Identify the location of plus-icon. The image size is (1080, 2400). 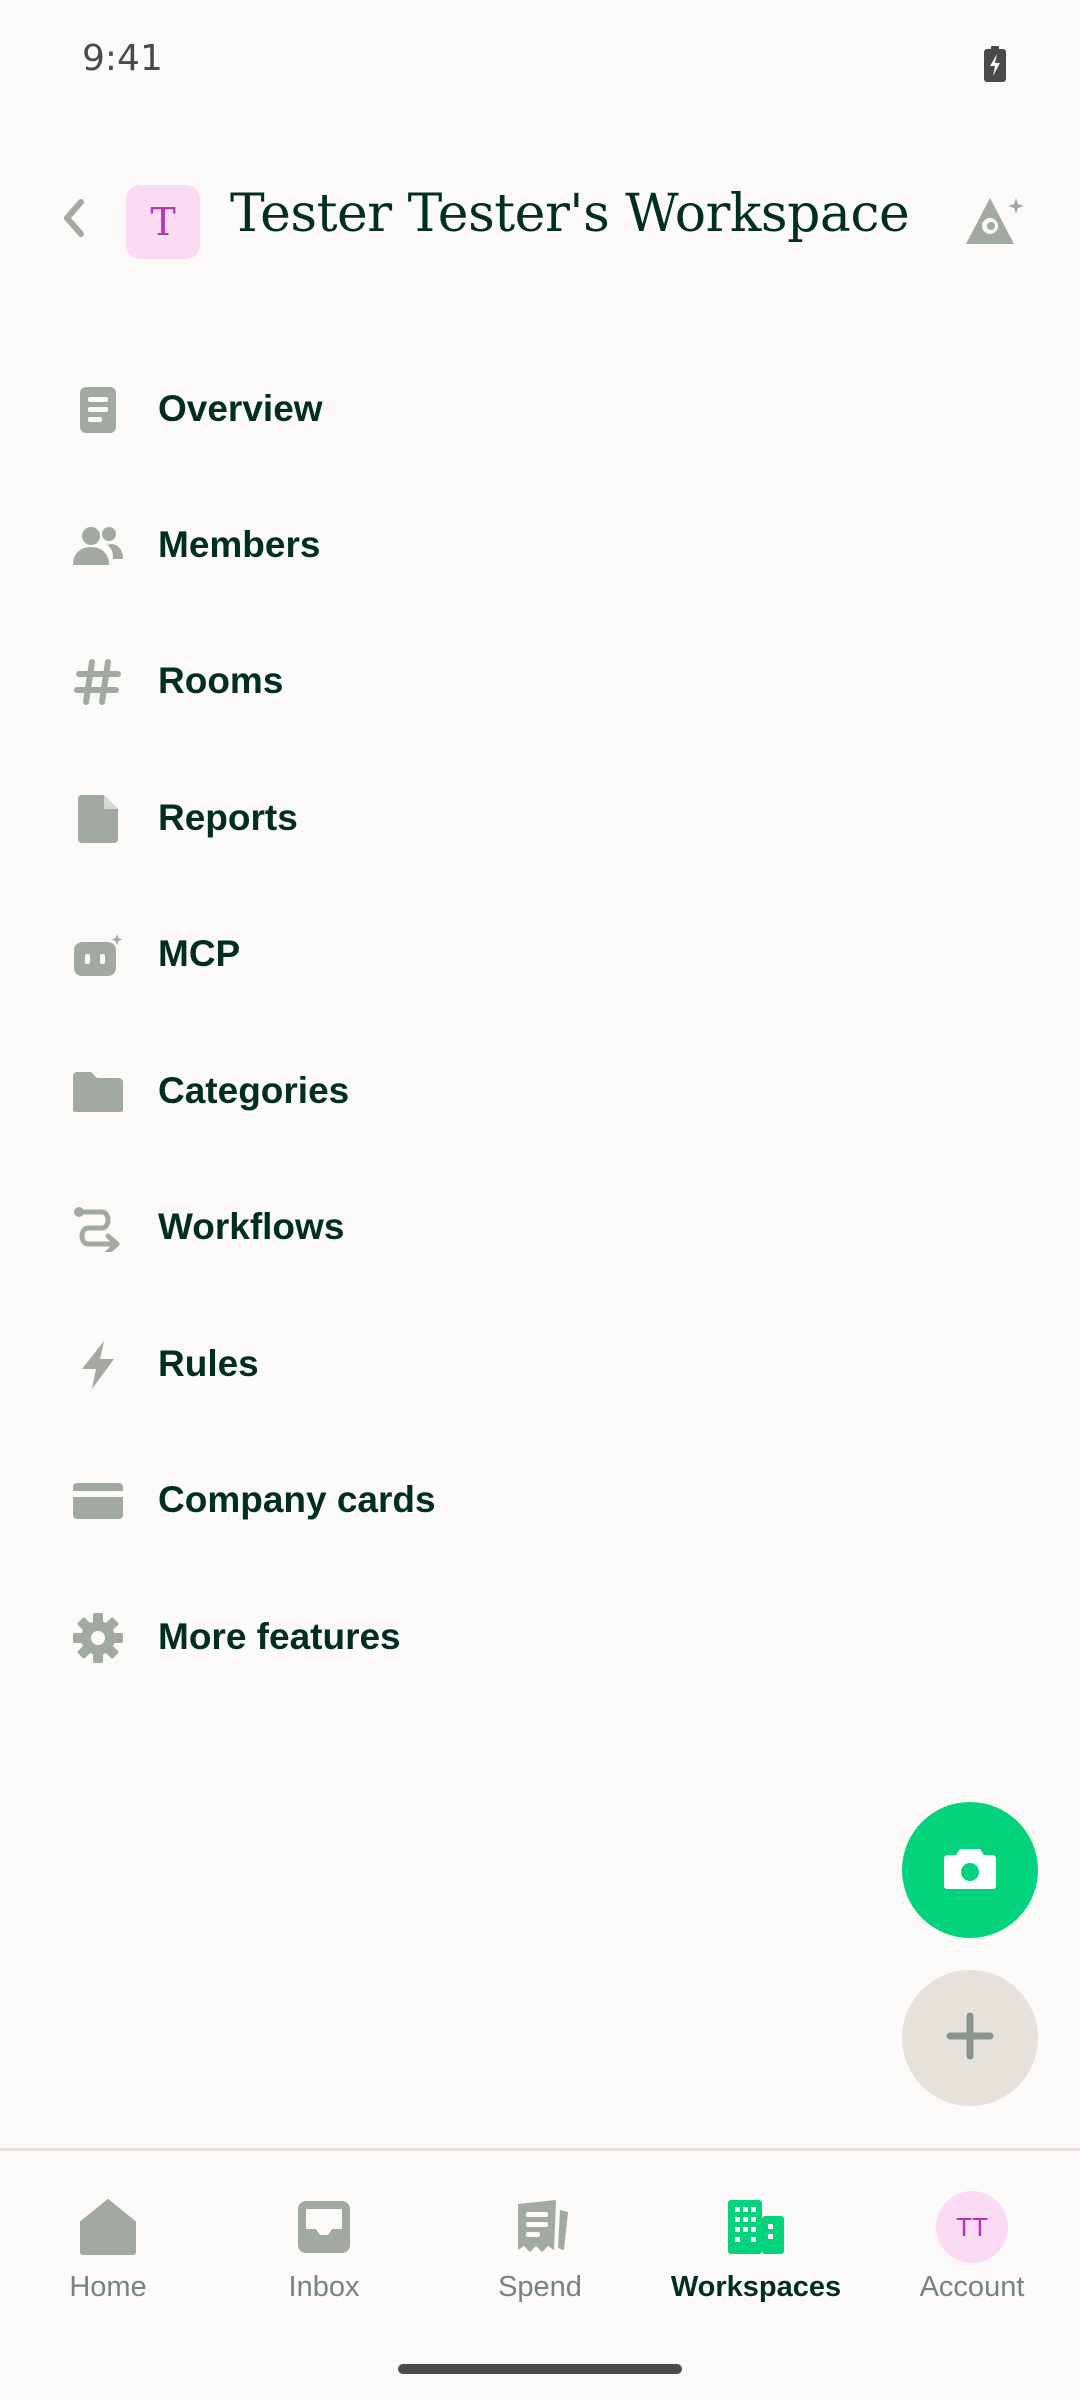
(970, 2038).